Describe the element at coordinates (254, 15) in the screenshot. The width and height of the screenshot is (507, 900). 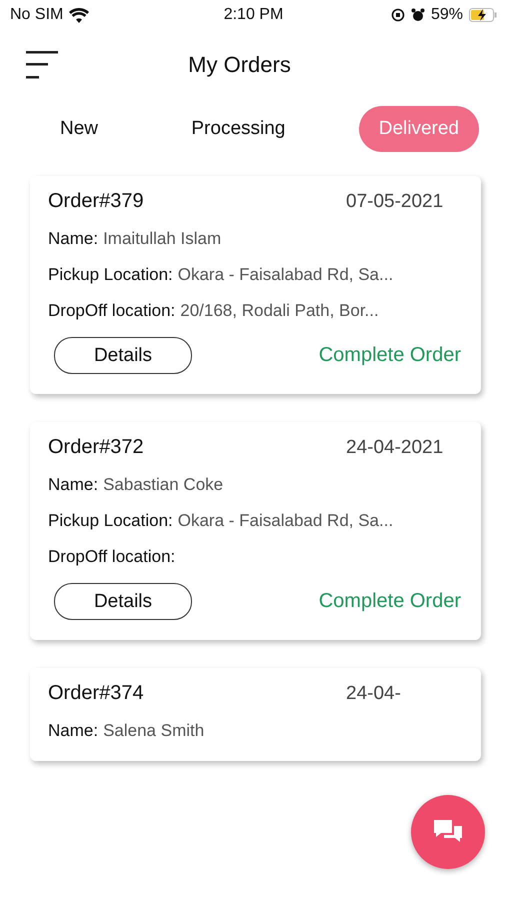
I see `clock-text: 2:10 PM` at that location.